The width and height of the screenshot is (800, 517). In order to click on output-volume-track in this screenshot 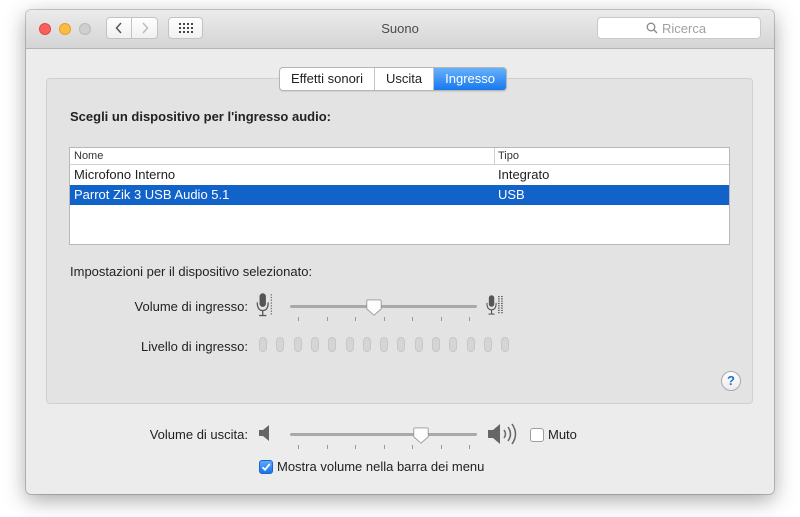, I will do `click(383, 434)`.